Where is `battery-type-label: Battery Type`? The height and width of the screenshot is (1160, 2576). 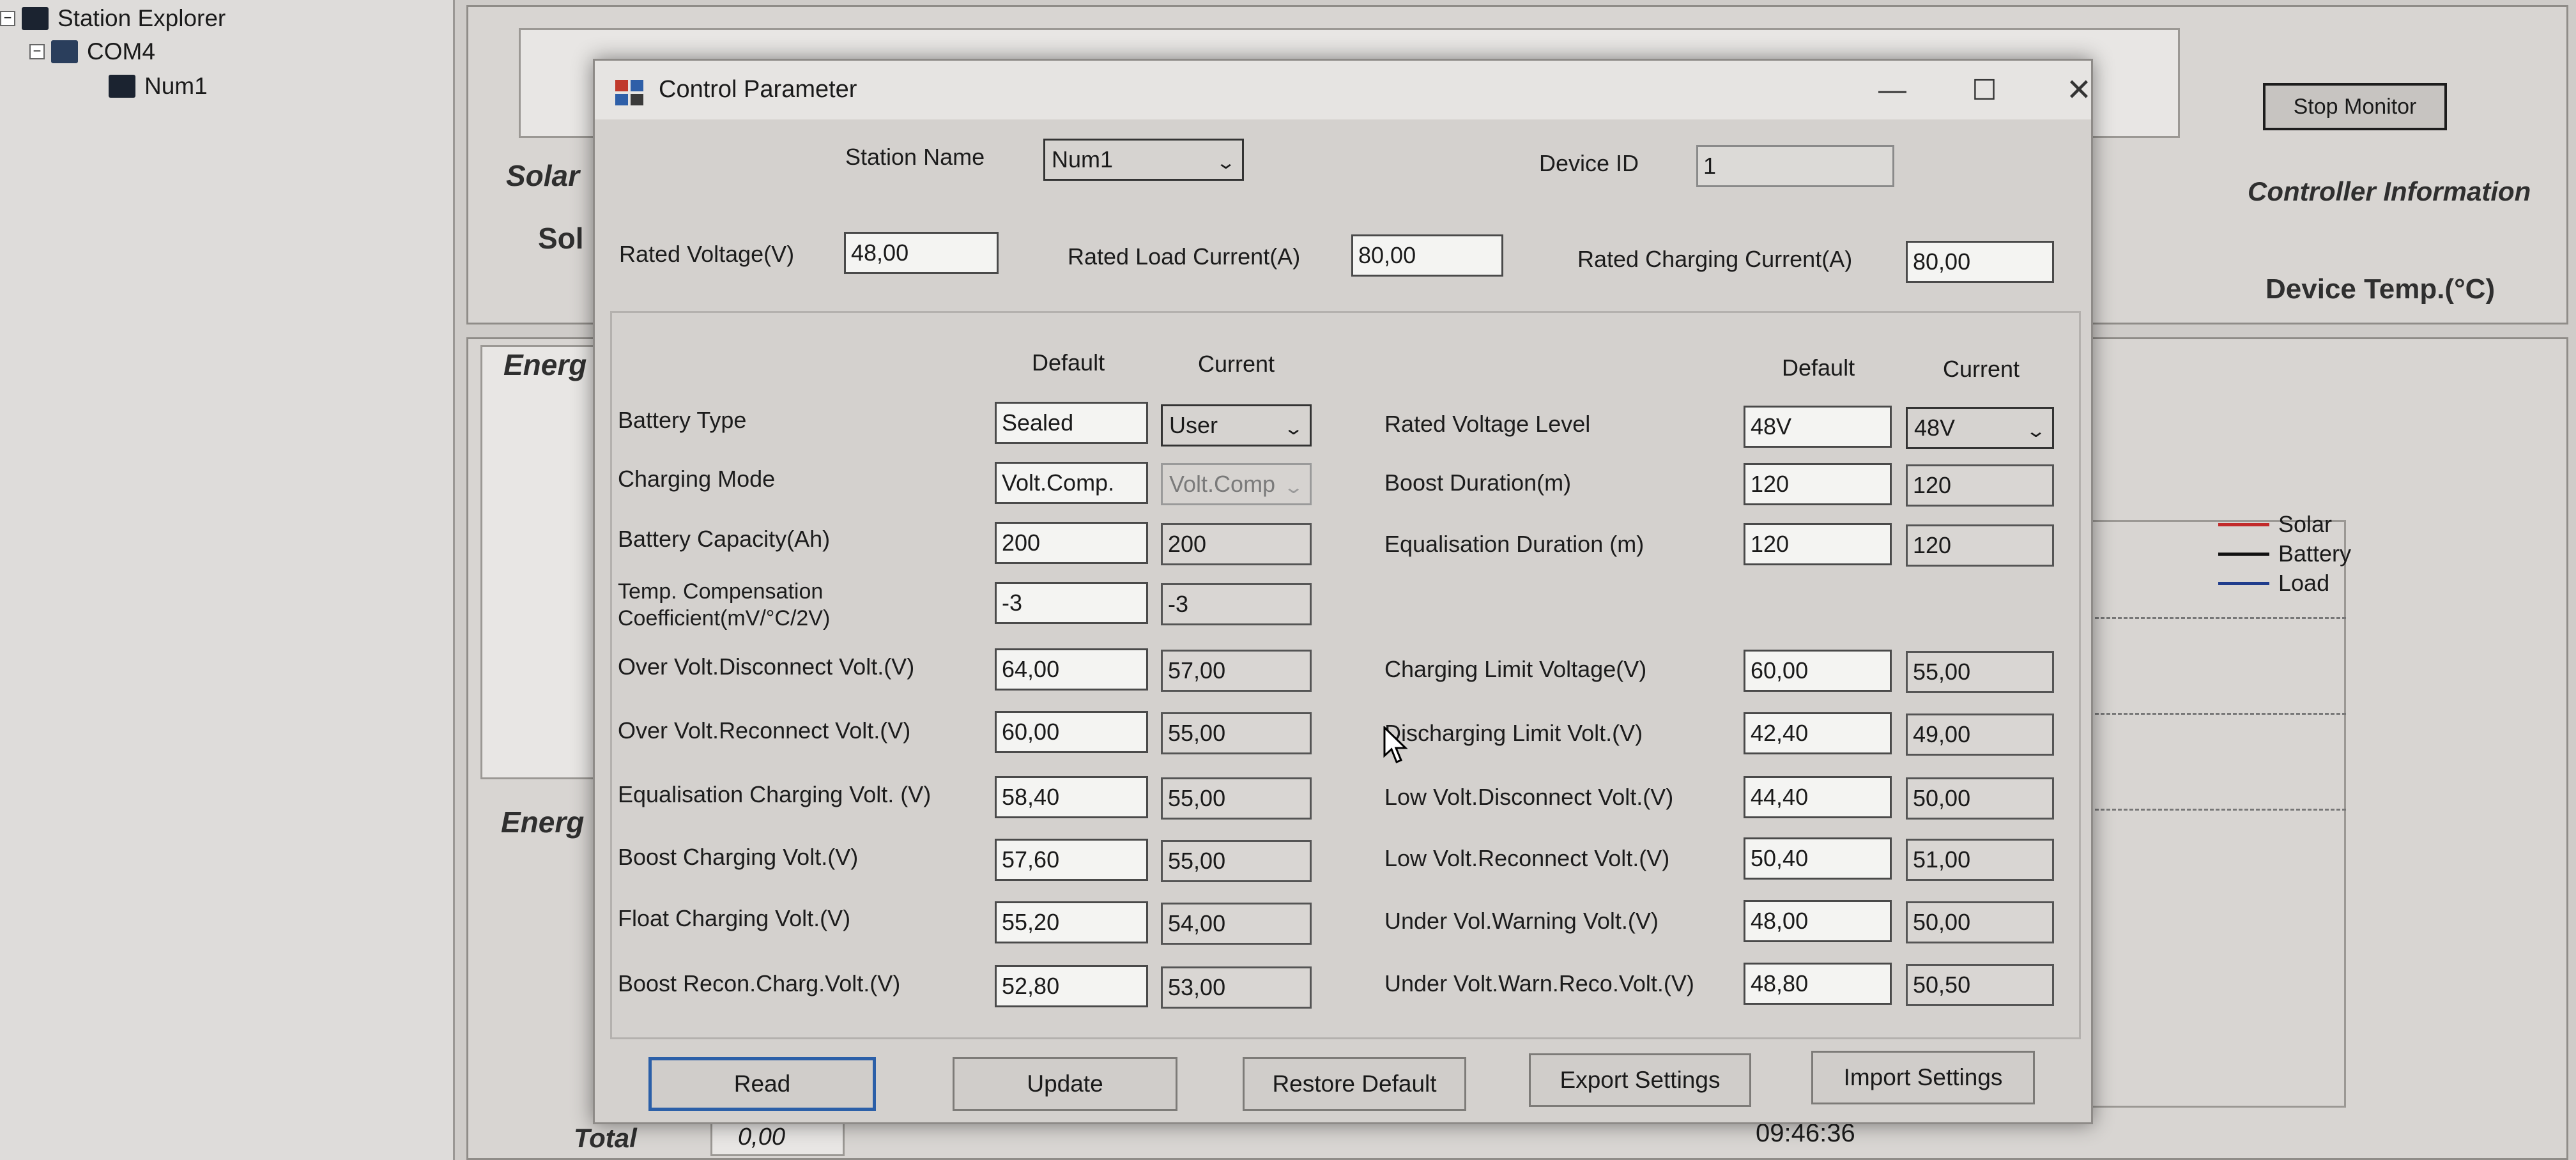 battery-type-label: Battery Type is located at coordinates (682, 420).